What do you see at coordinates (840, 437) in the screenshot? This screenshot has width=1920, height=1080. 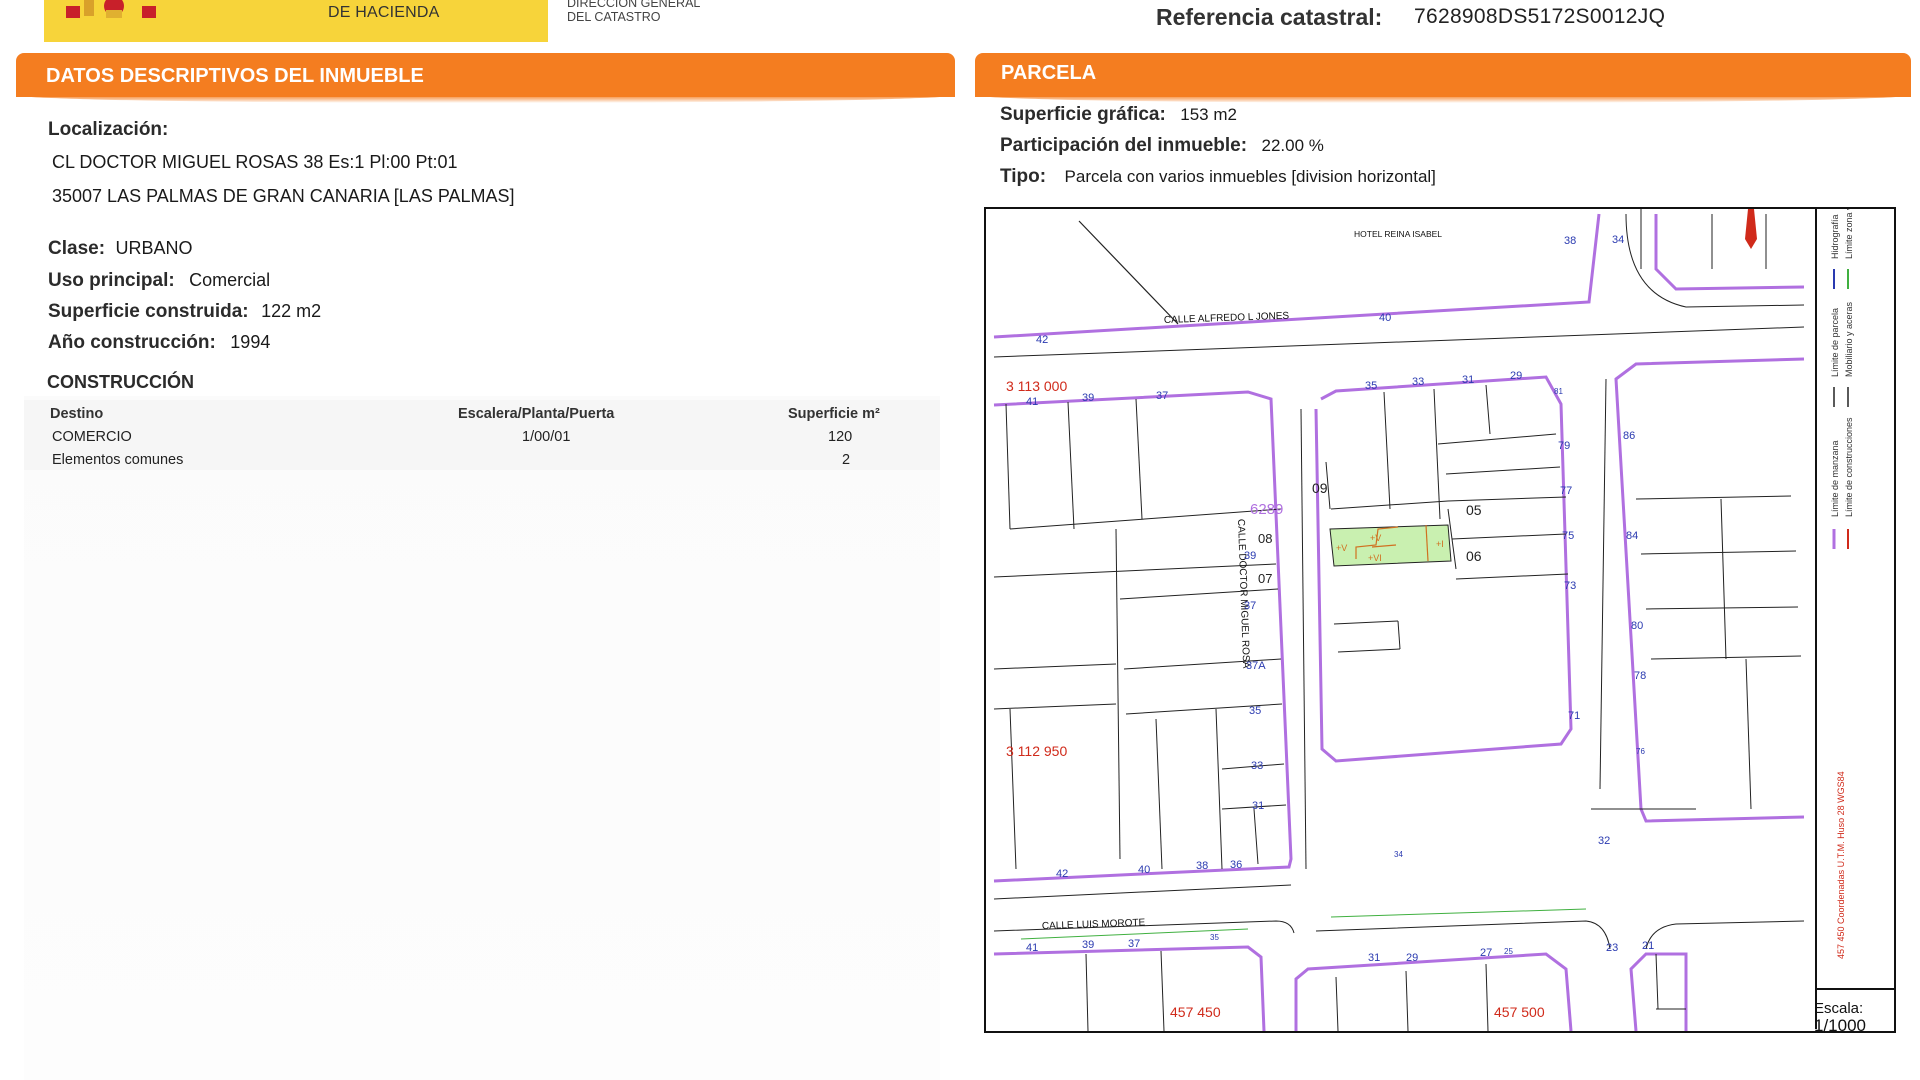 I see `table-row-1-superficie: 120` at bounding box center [840, 437].